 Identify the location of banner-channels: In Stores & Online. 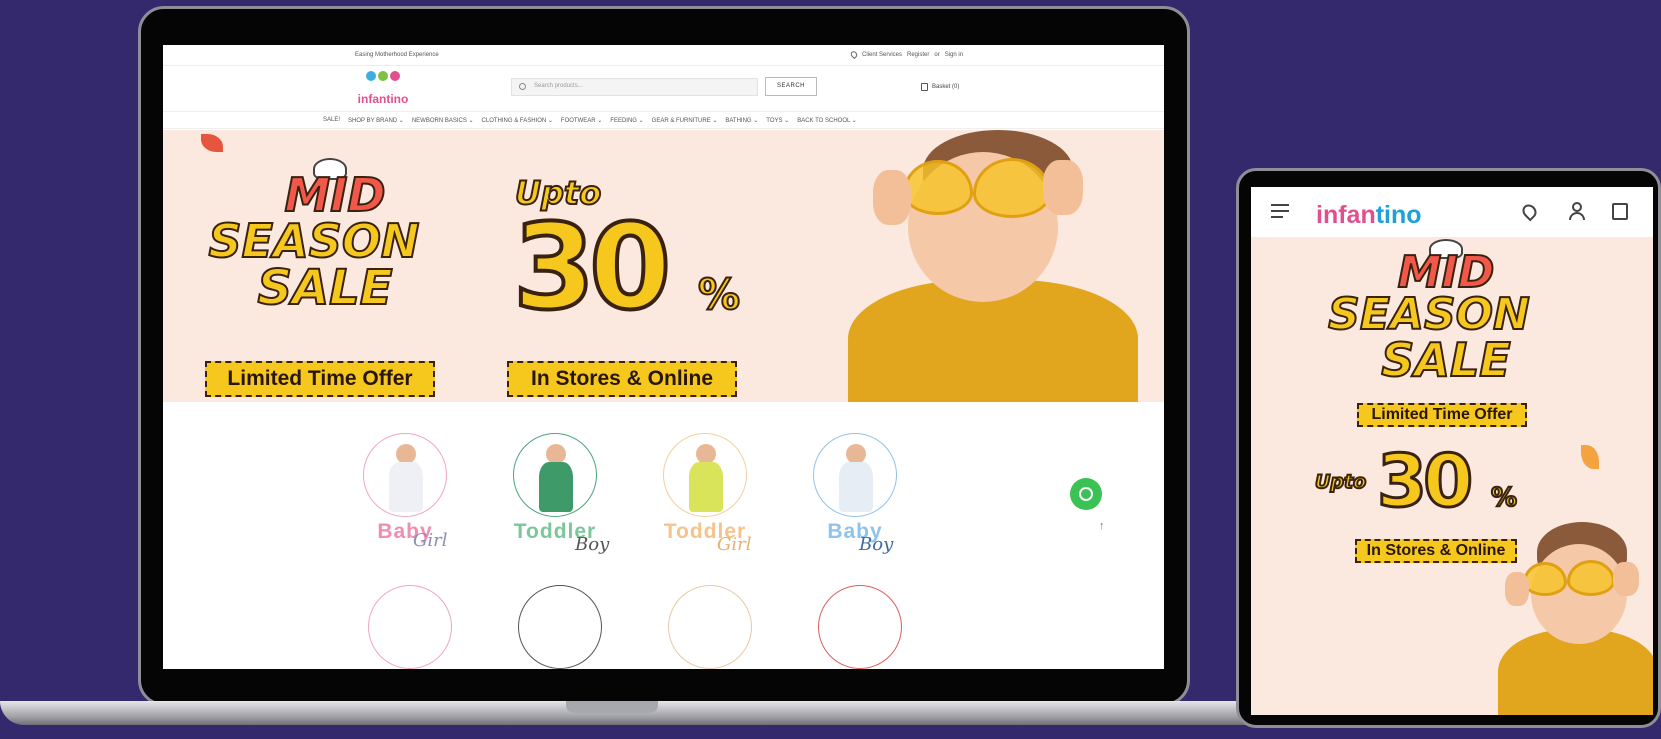
(622, 379).